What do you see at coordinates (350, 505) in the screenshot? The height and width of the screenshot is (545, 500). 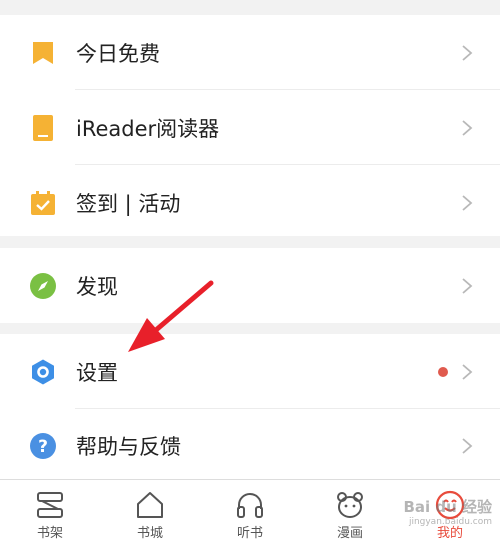 I see `bear-icon` at bounding box center [350, 505].